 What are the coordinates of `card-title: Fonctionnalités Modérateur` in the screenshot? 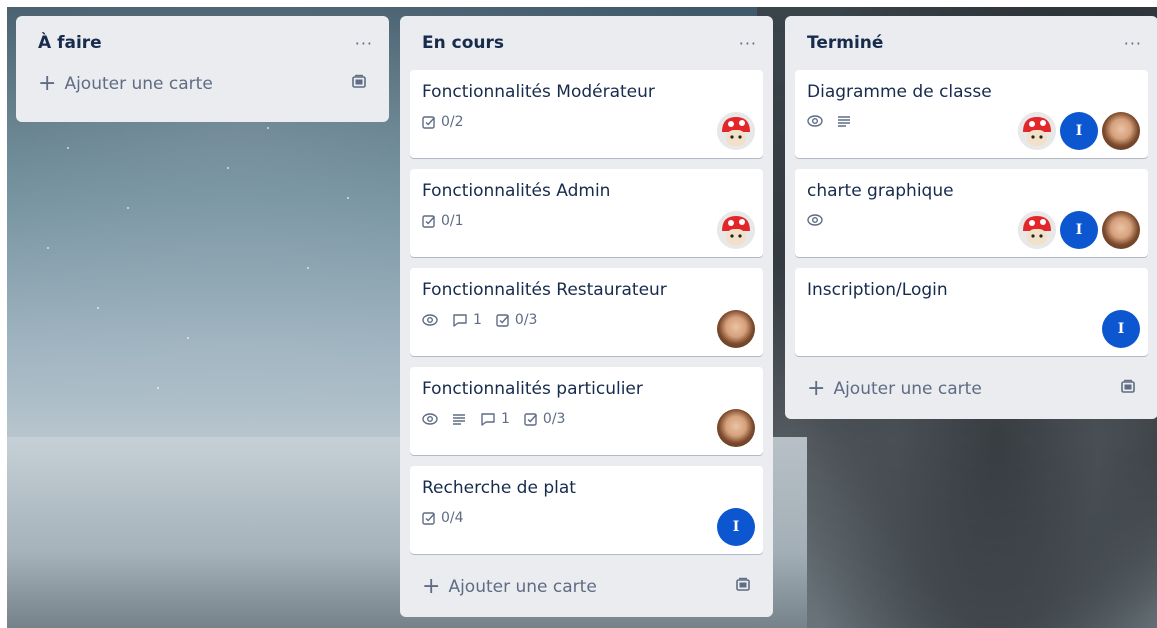 It's located at (538, 92).